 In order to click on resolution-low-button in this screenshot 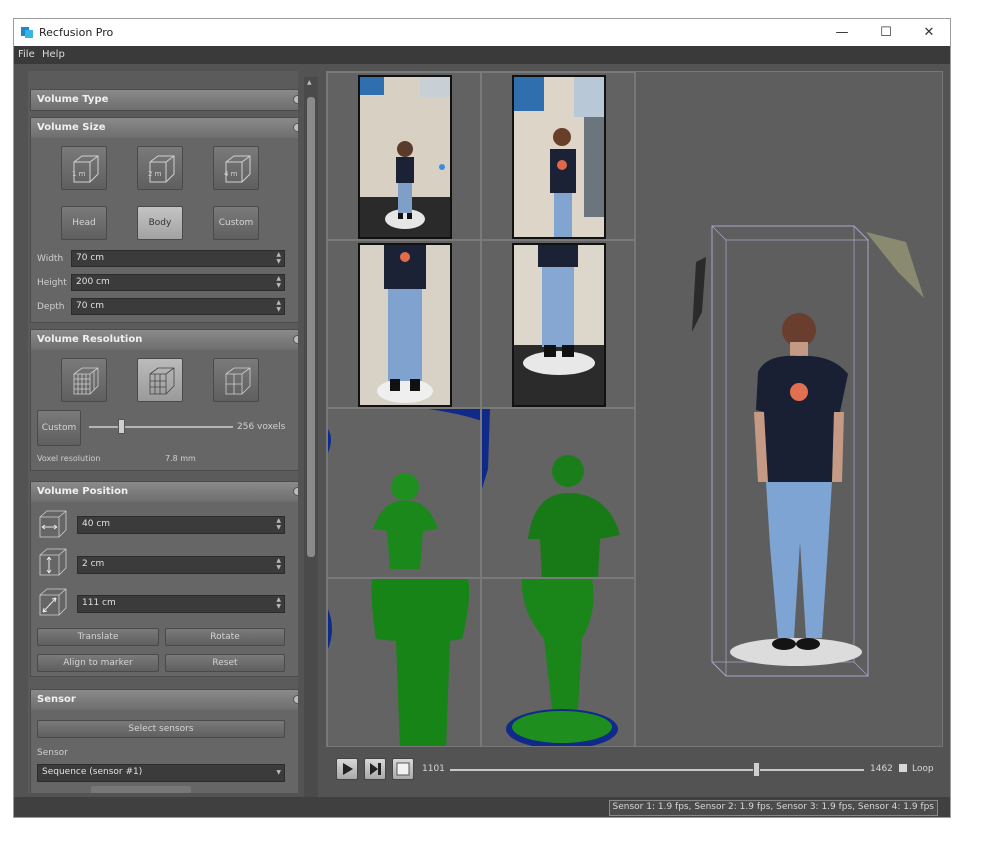, I will do `click(236, 380)`.